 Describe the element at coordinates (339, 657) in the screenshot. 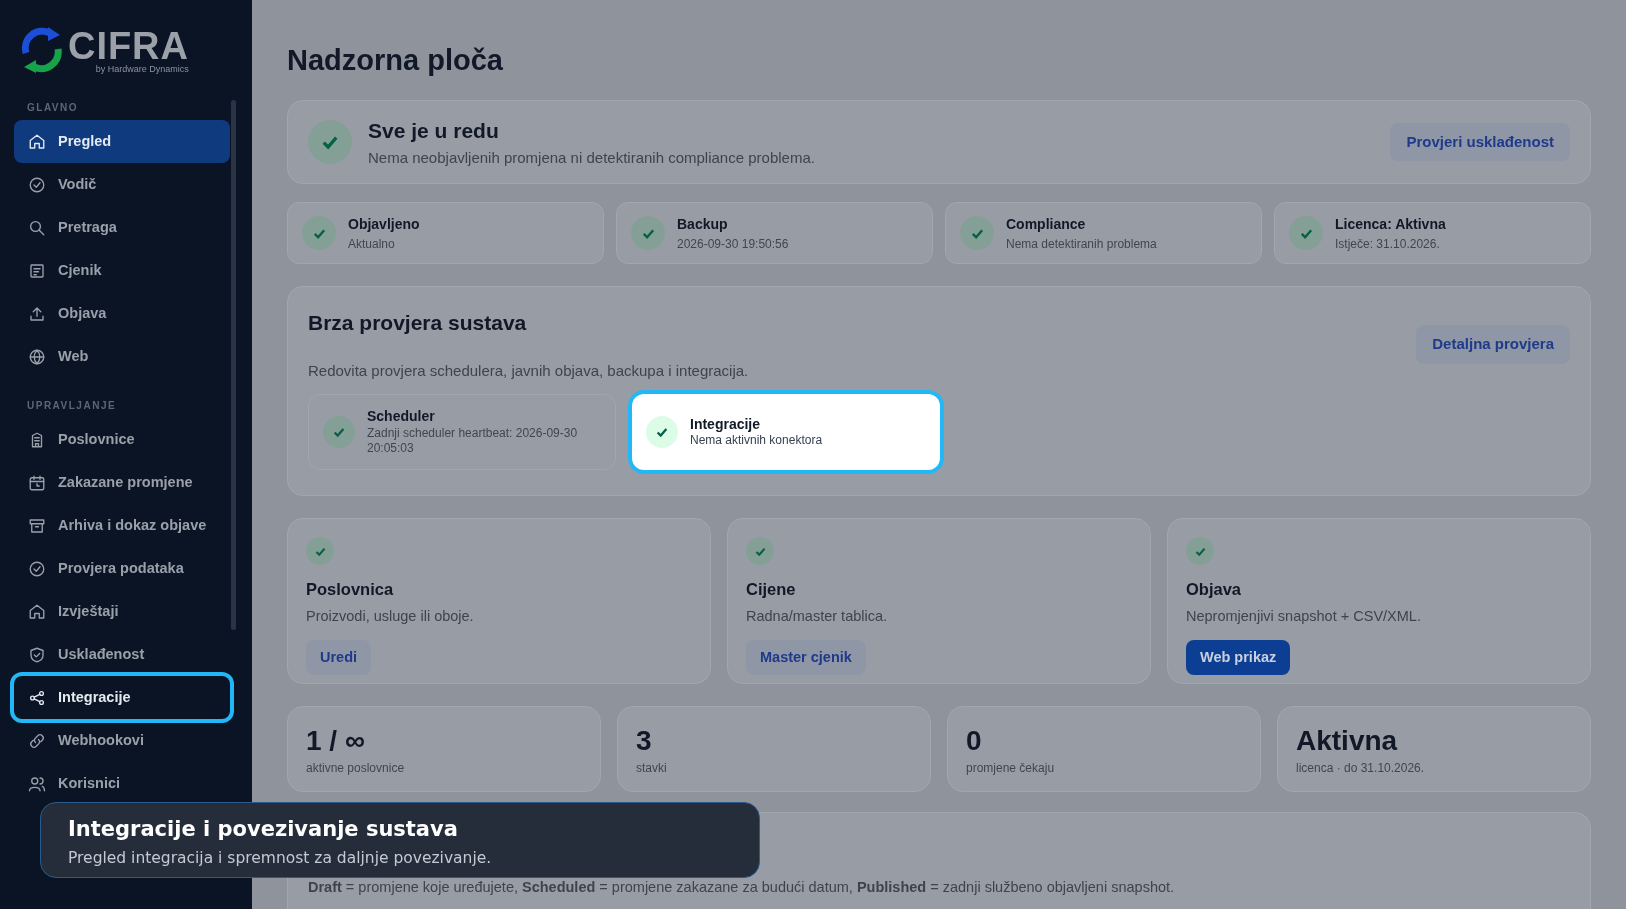

I see `feature-button: Uredi` at that location.